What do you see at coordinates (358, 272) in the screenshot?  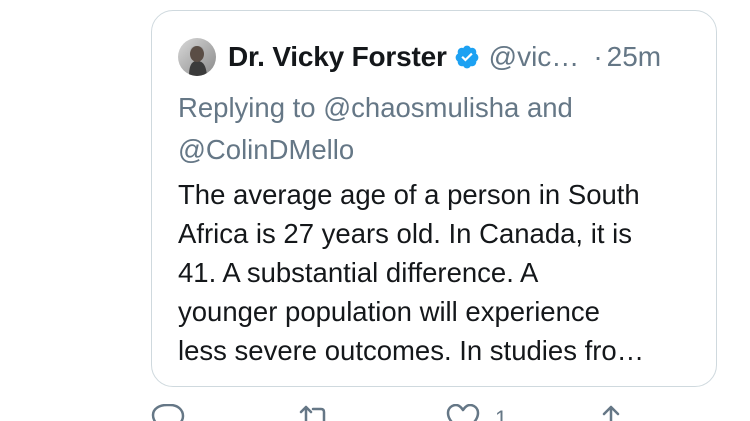 I see `tweet-text-line: 41. A substantial difference. A` at bounding box center [358, 272].